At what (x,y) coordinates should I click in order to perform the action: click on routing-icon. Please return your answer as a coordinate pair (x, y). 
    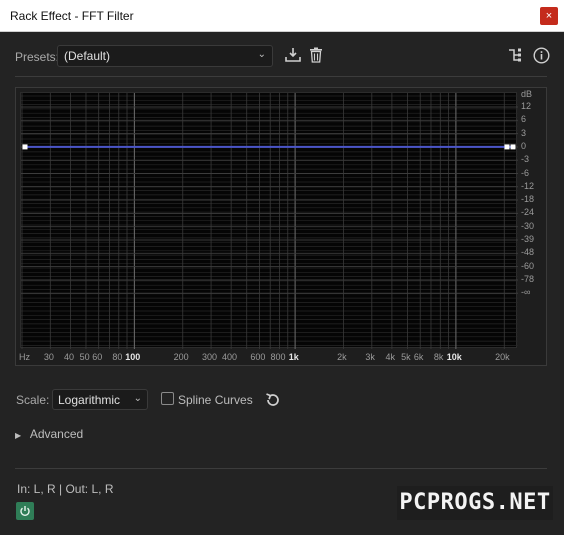
    Looking at the image, I should click on (515, 55).